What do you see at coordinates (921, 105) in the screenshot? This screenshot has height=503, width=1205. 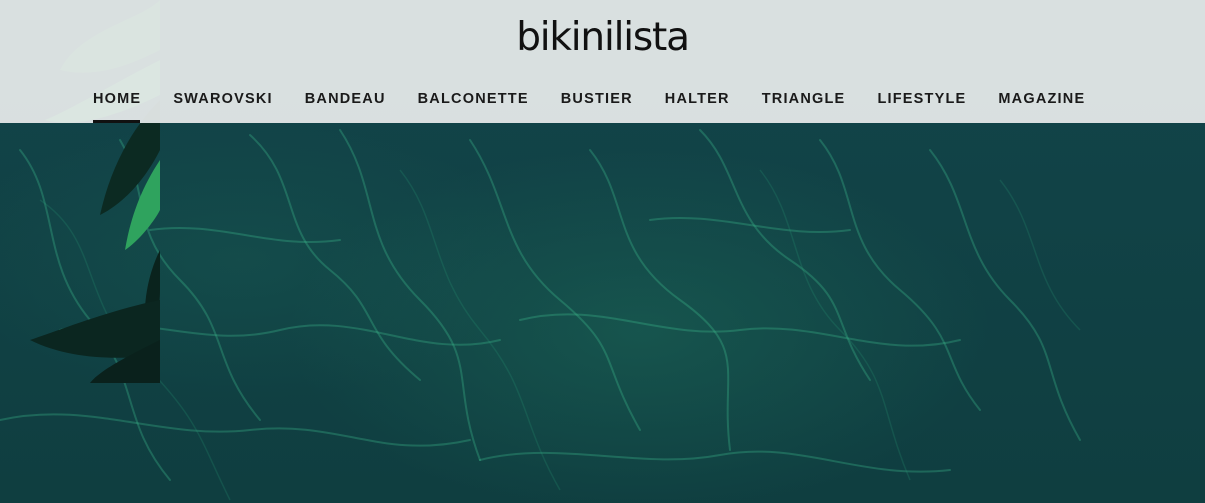 I see `nav-item-lifestyle: LIFESTYLE` at bounding box center [921, 105].